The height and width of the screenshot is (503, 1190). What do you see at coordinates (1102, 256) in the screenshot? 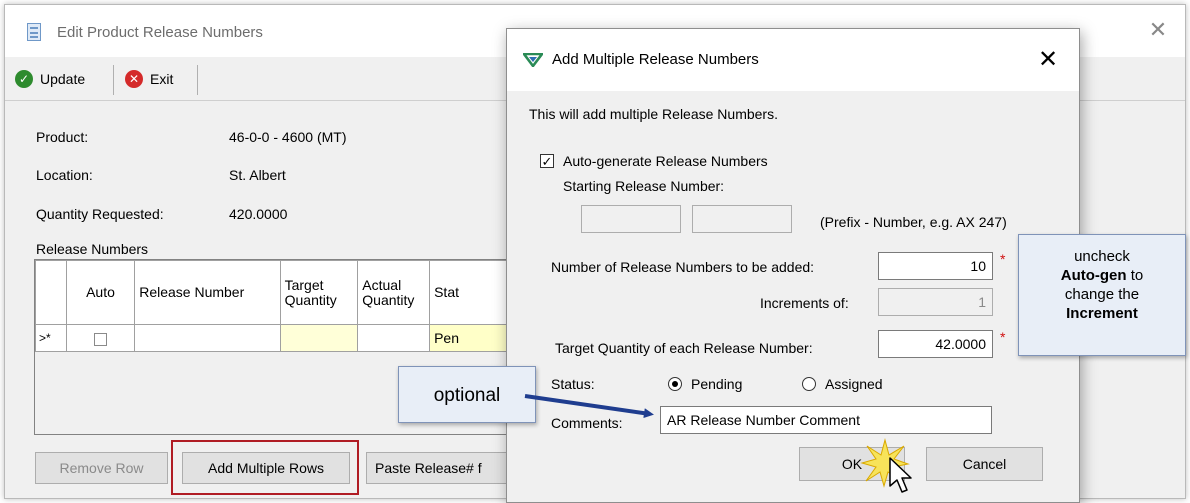
I see `callout-line: uncheck` at bounding box center [1102, 256].